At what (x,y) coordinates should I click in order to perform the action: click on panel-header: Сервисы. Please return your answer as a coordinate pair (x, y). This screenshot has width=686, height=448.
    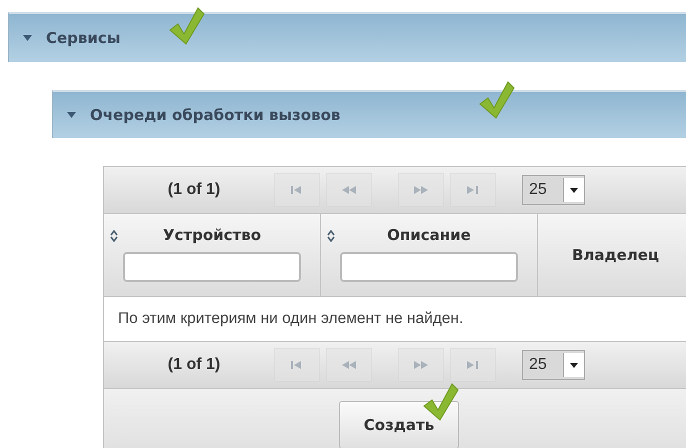
    Looking at the image, I should click on (347, 37).